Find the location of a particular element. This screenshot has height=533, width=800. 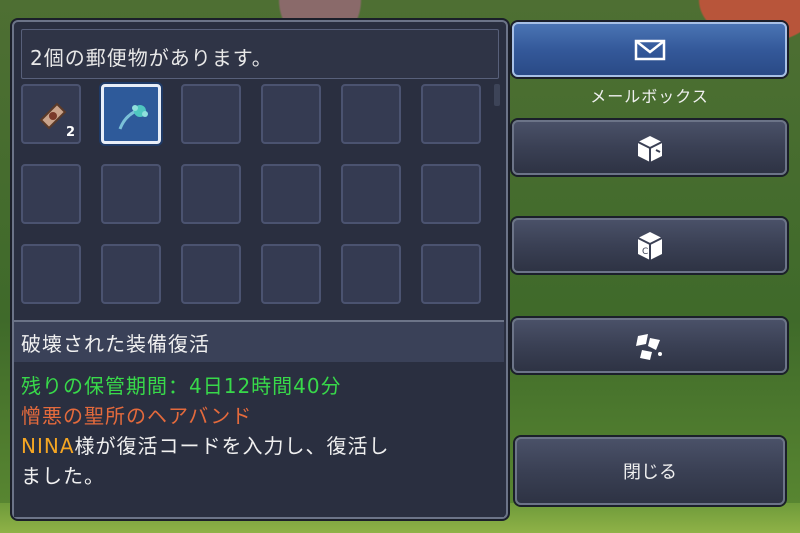

mail-slot-1: 2 is located at coordinates (51, 114).